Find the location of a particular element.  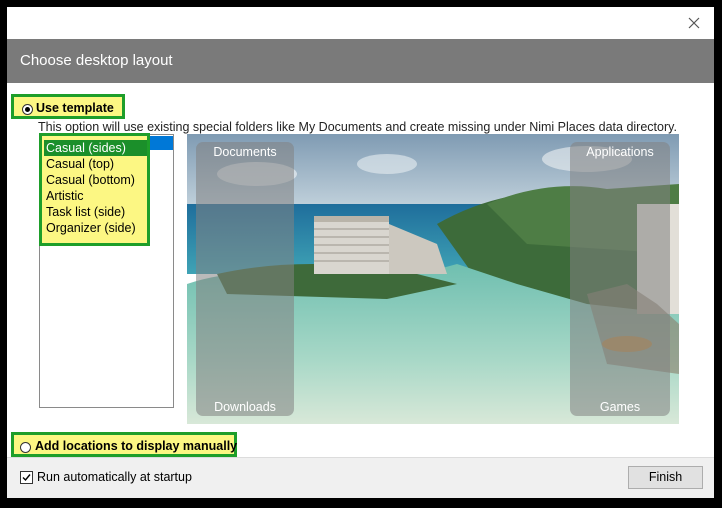

manual-label: Add locations to display manually is located at coordinates (136, 446).